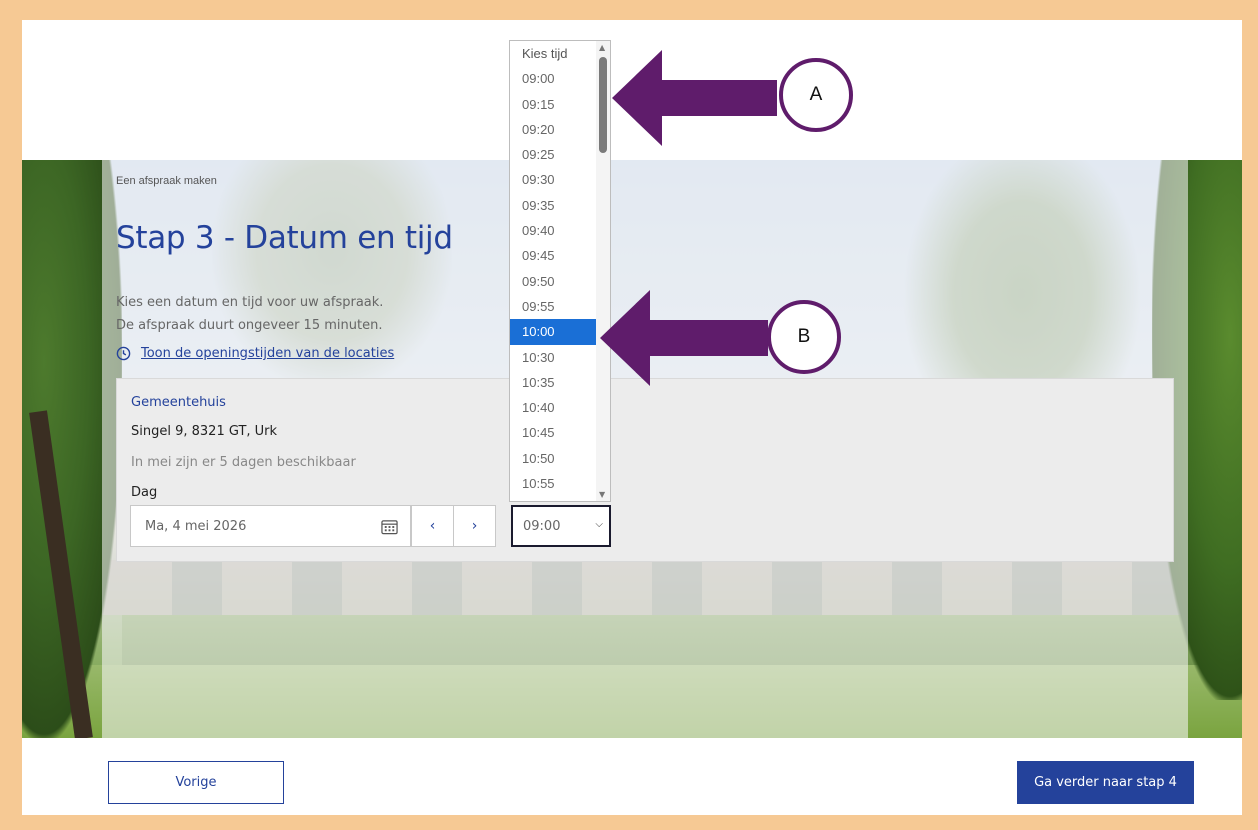  What do you see at coordinates (560, 53) in the screenshot?
I see `time-option: Kies tijd` at bounding box center [560, 53].